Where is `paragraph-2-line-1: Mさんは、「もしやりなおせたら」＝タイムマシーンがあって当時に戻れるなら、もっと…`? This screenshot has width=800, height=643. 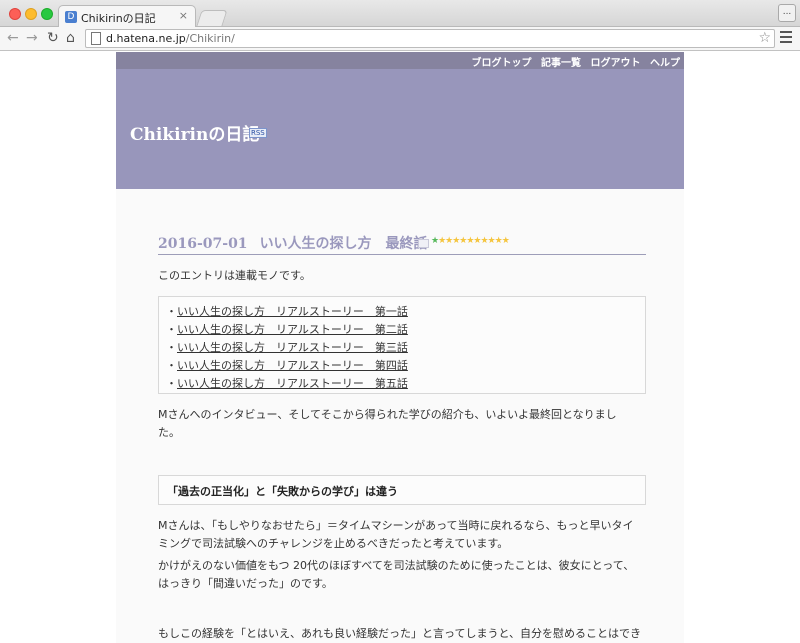 paragraph-2-line-1: Mさんは、「もしやりなおせたら」＝タイムマシーンがあって当時に戻れるなら、もっと… is located at coordinates (396, 525).